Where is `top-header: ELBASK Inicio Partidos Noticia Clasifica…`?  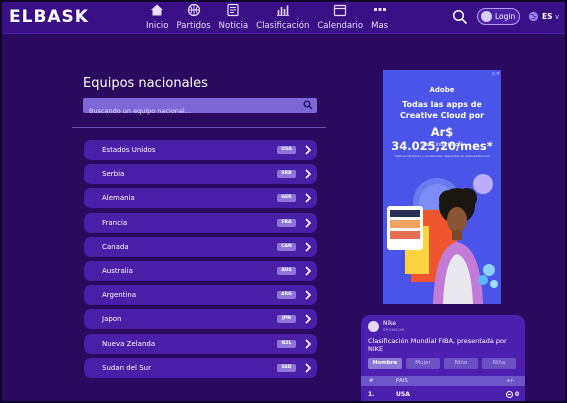 top-header: ELBASK Inicio Partidos Noticia Clasifica… is located at coordinates (283, 17).